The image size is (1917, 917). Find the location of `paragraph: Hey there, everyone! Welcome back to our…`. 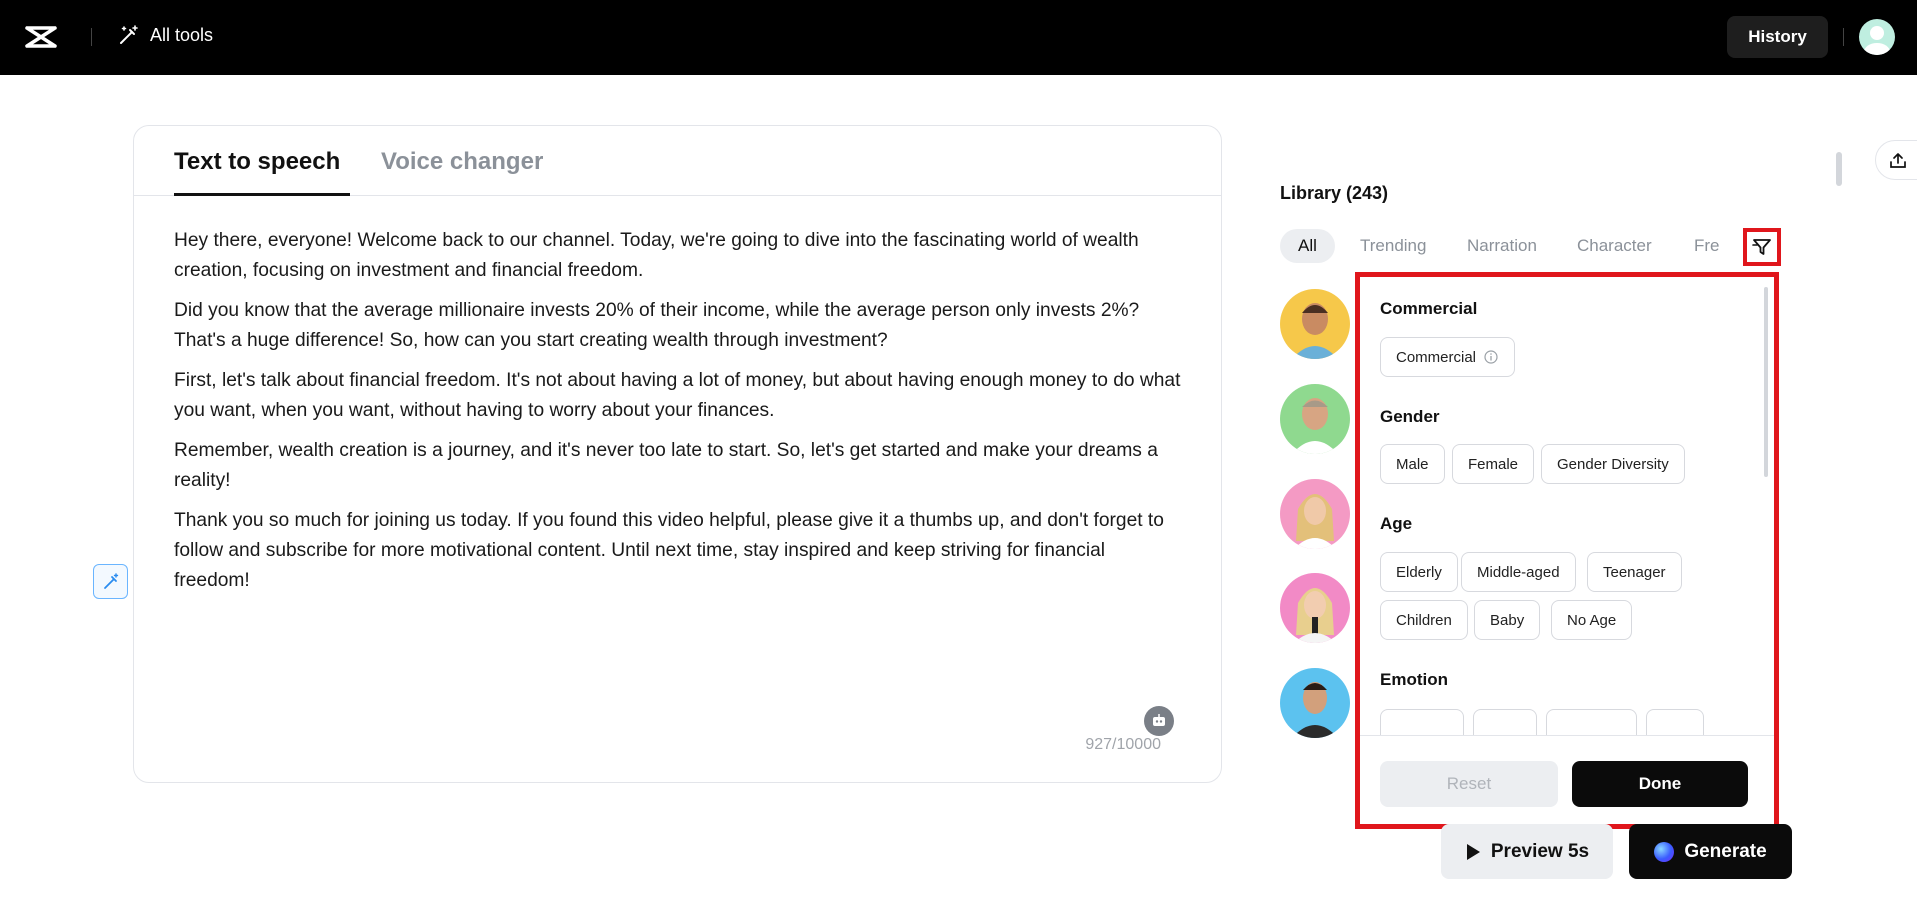

paragraph: Hey there, everyone! Welcome back to our… is located at coordinates (656, 255).